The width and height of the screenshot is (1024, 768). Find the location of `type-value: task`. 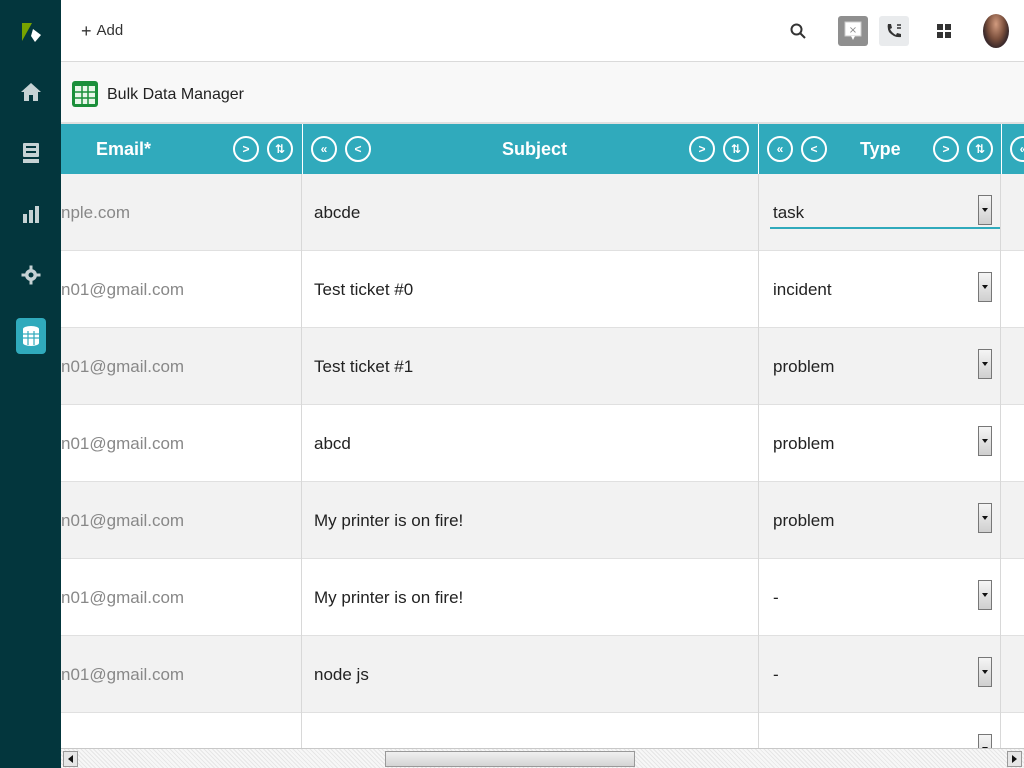

type-value: task is located at coordinates (789, 212).